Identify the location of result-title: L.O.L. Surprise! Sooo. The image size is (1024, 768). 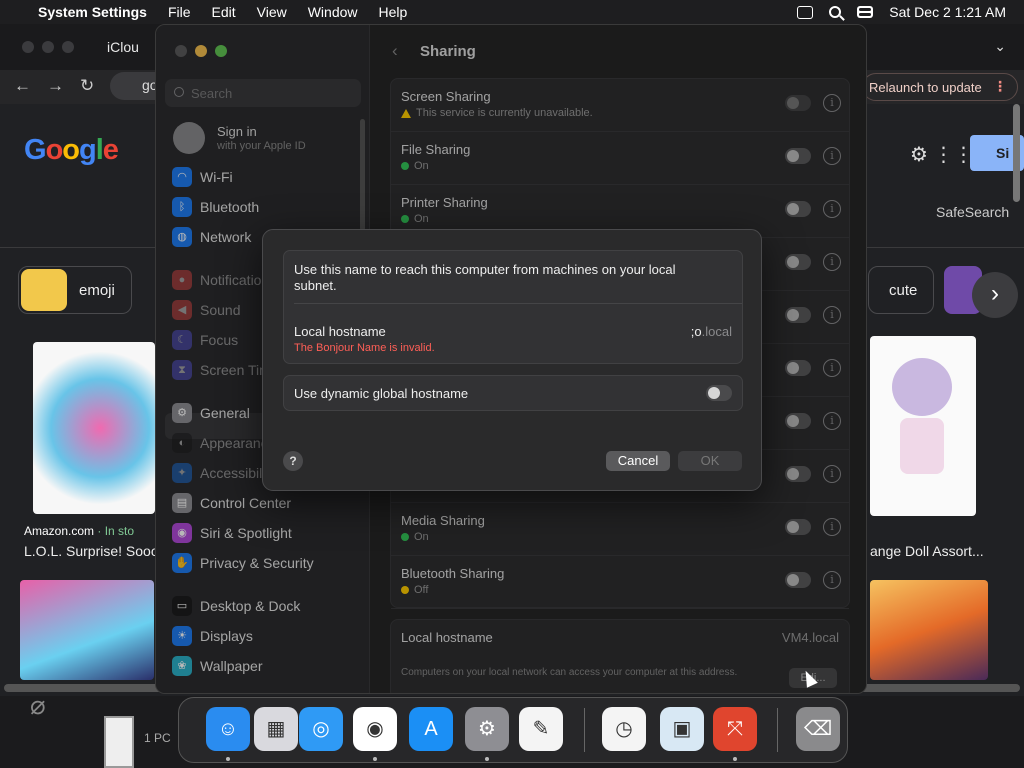
(91, 551).